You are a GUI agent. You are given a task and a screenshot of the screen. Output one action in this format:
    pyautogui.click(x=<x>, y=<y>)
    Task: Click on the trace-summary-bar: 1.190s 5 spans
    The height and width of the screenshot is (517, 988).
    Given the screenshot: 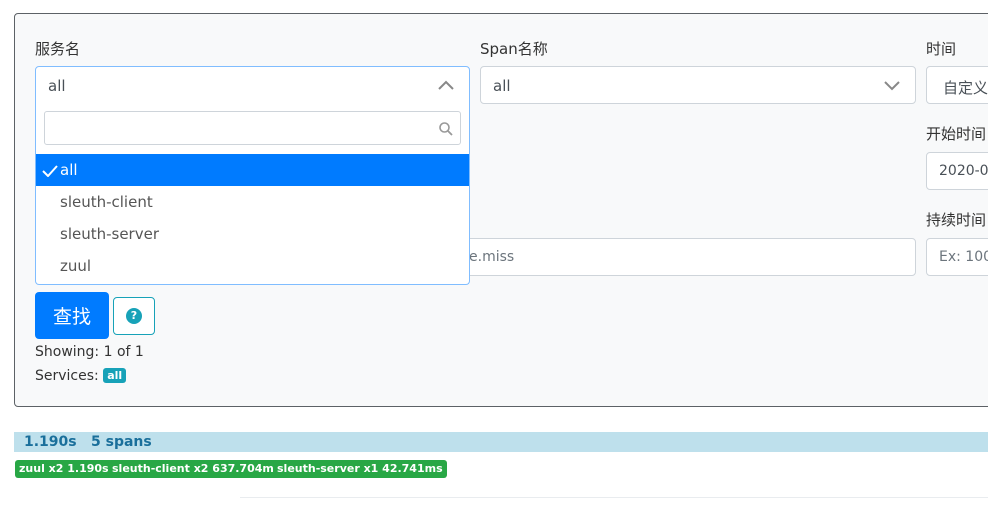 What is the action you would take?
    pyautogui.click(x=501, y=442)
    